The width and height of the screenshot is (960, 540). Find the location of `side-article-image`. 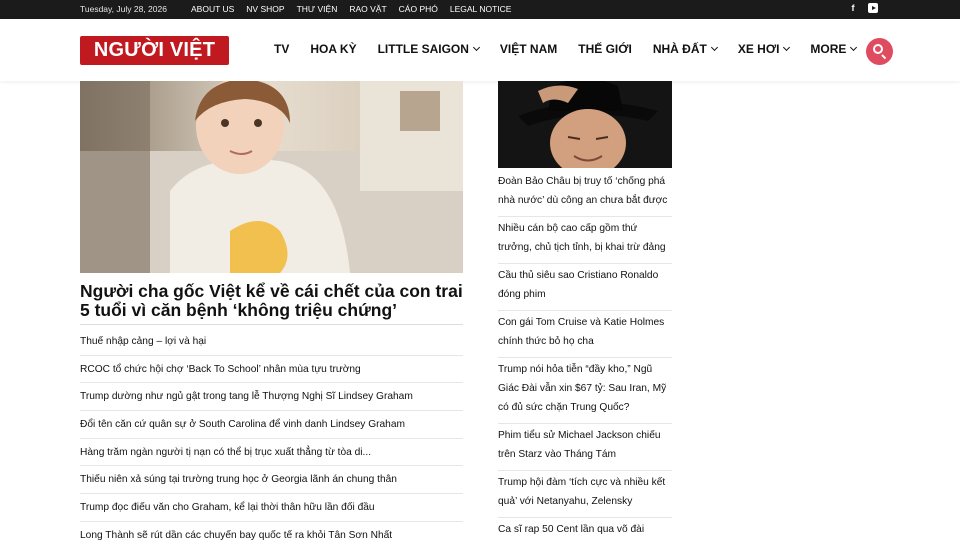

side-article-image is located at coordinates (585, 124).